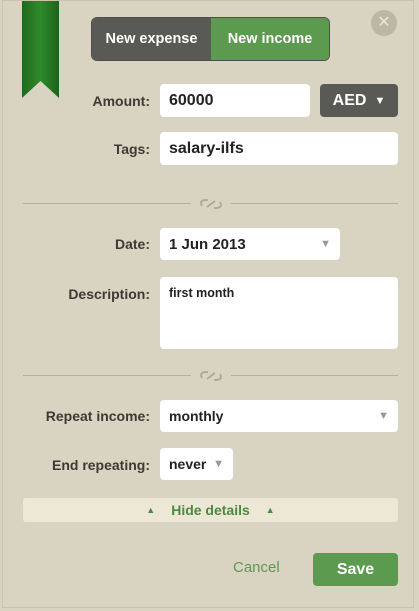  Describe the element at coordinates (384, 23) in the screenshot. I see `close-icon: ✕` at that location.